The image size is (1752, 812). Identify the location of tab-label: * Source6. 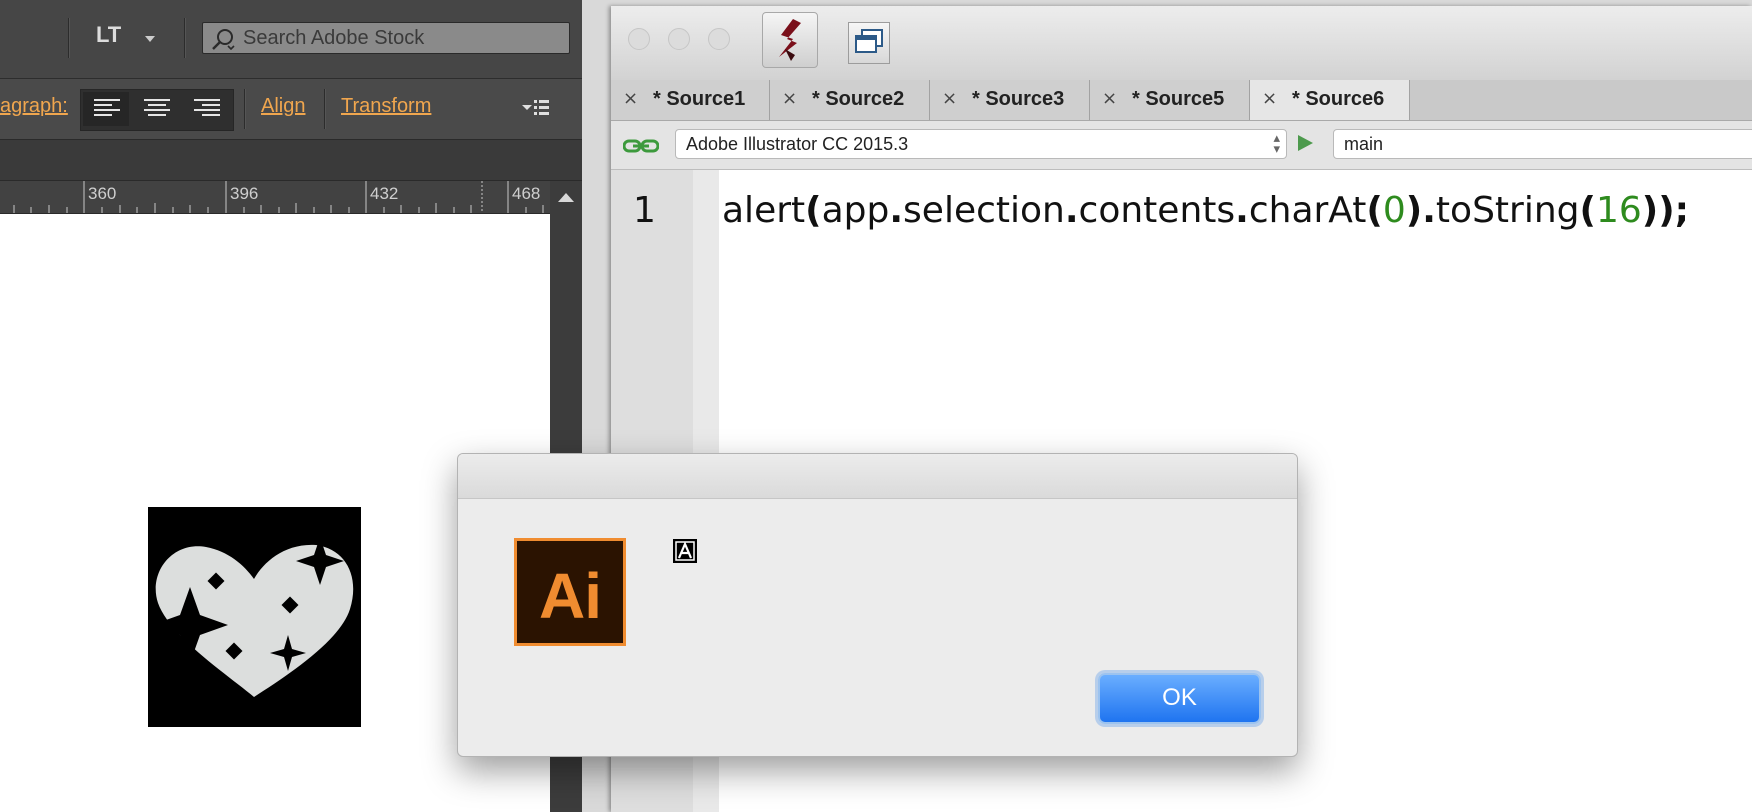
(1338, 99).